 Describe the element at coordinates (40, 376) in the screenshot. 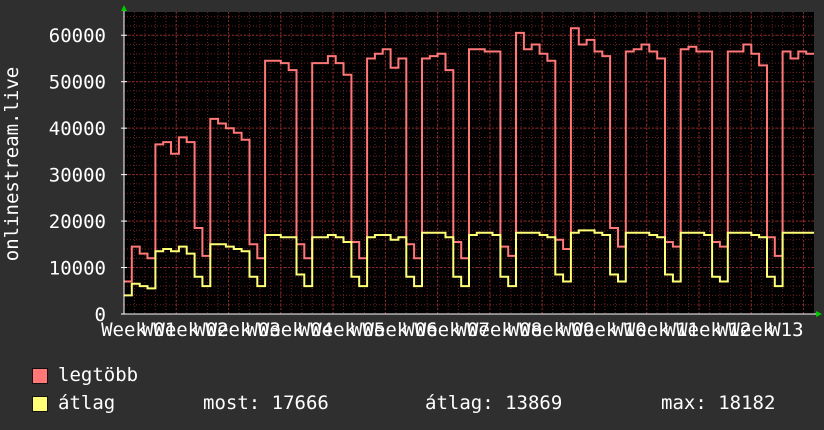

I see `max-series-swatch` at that location.